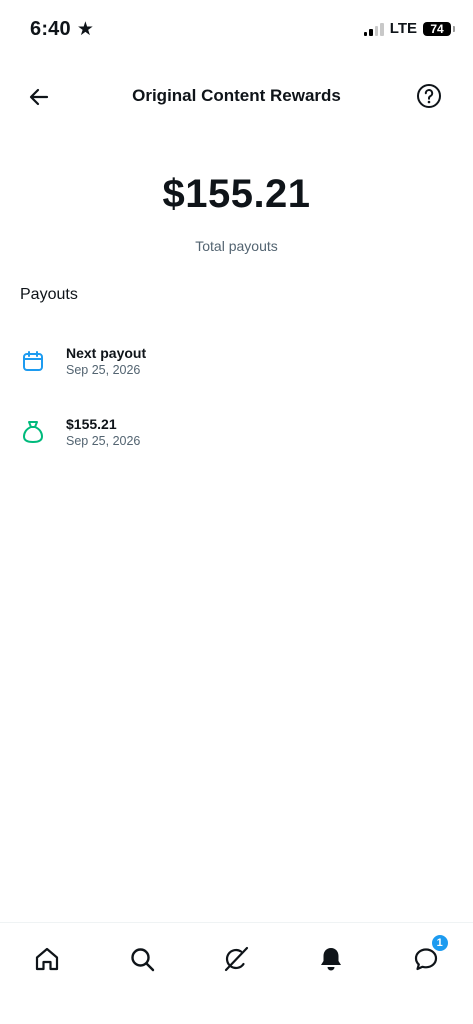 The height and width of the screenshot is (1024, 473). Describe the element at coordinates (33, 432) in the screenshot. I see `money-bag-icon` at that location.